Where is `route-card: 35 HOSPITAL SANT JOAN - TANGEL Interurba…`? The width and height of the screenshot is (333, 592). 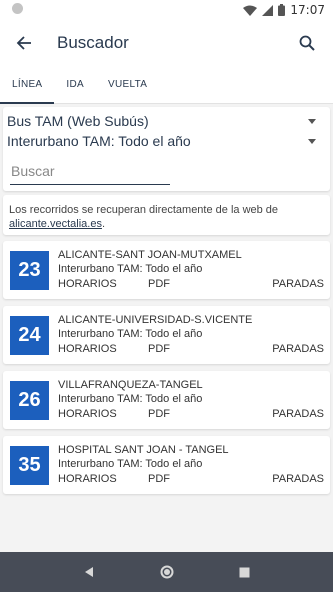
route-card: 35 HOSPITAL SANT JOAN - TANGEL Interurba… is located at coordinates (166, 465).